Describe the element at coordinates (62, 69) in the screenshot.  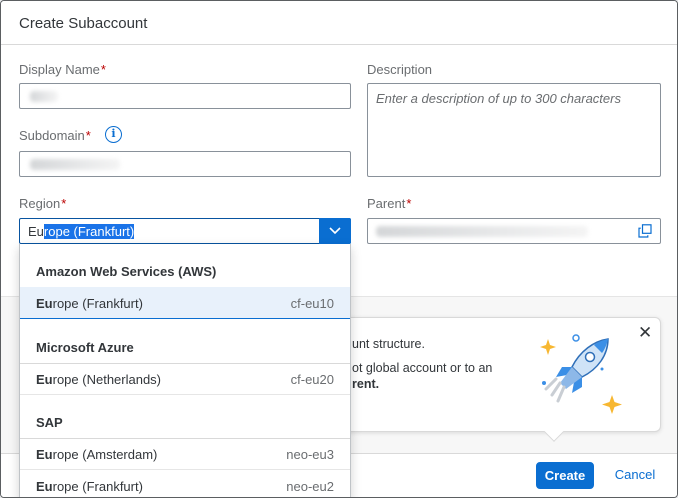
I see `display-name-label: Display Name*` at that location.